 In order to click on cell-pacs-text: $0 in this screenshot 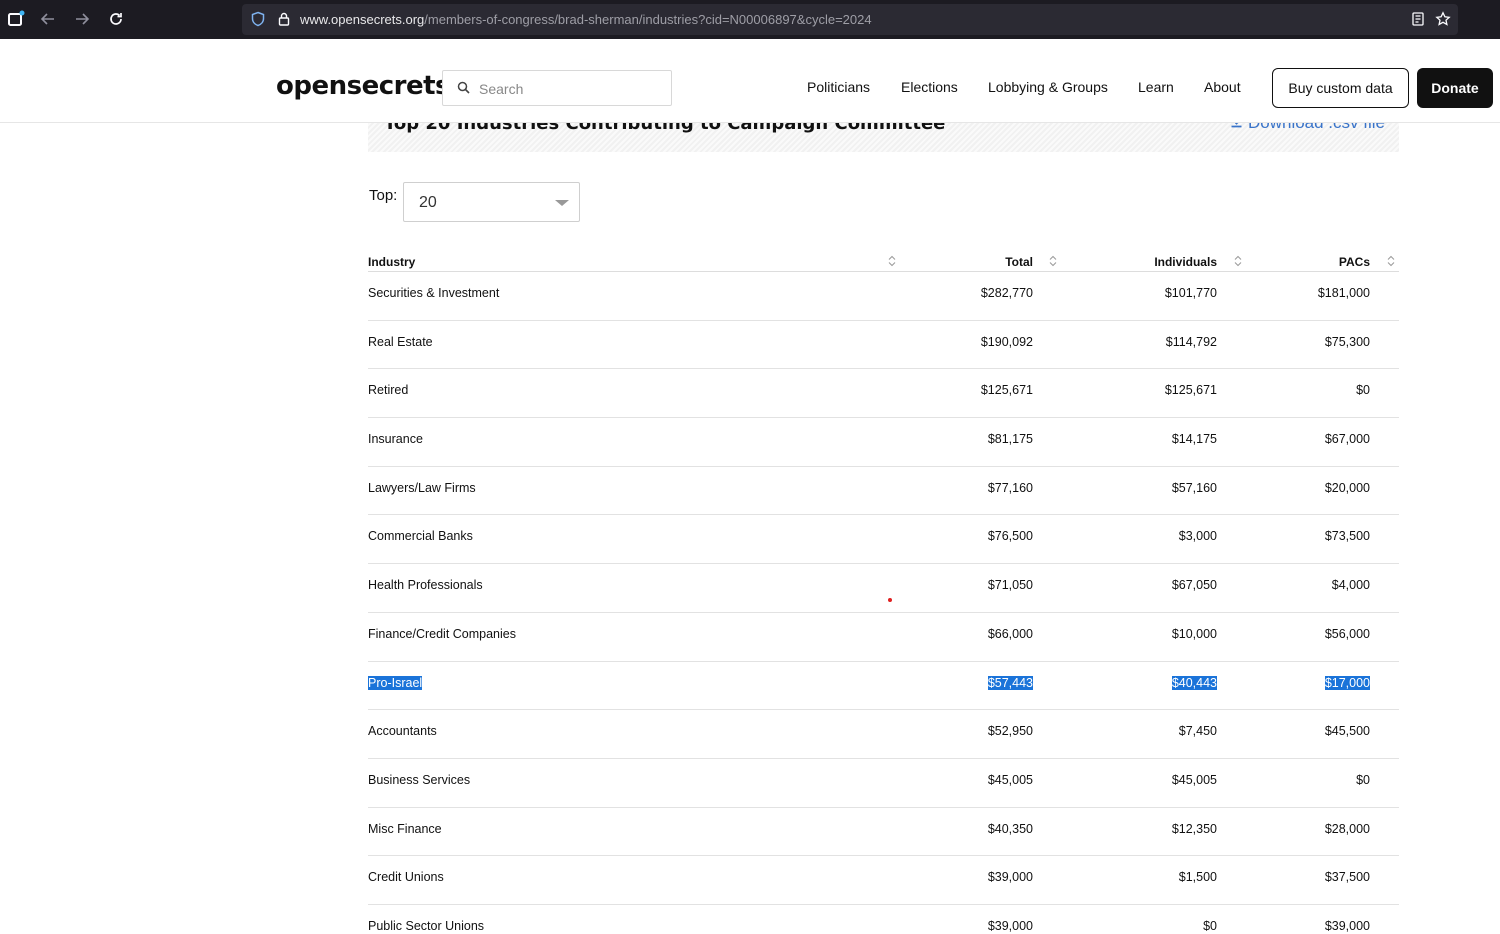, I will do `click(1363, 779)`.